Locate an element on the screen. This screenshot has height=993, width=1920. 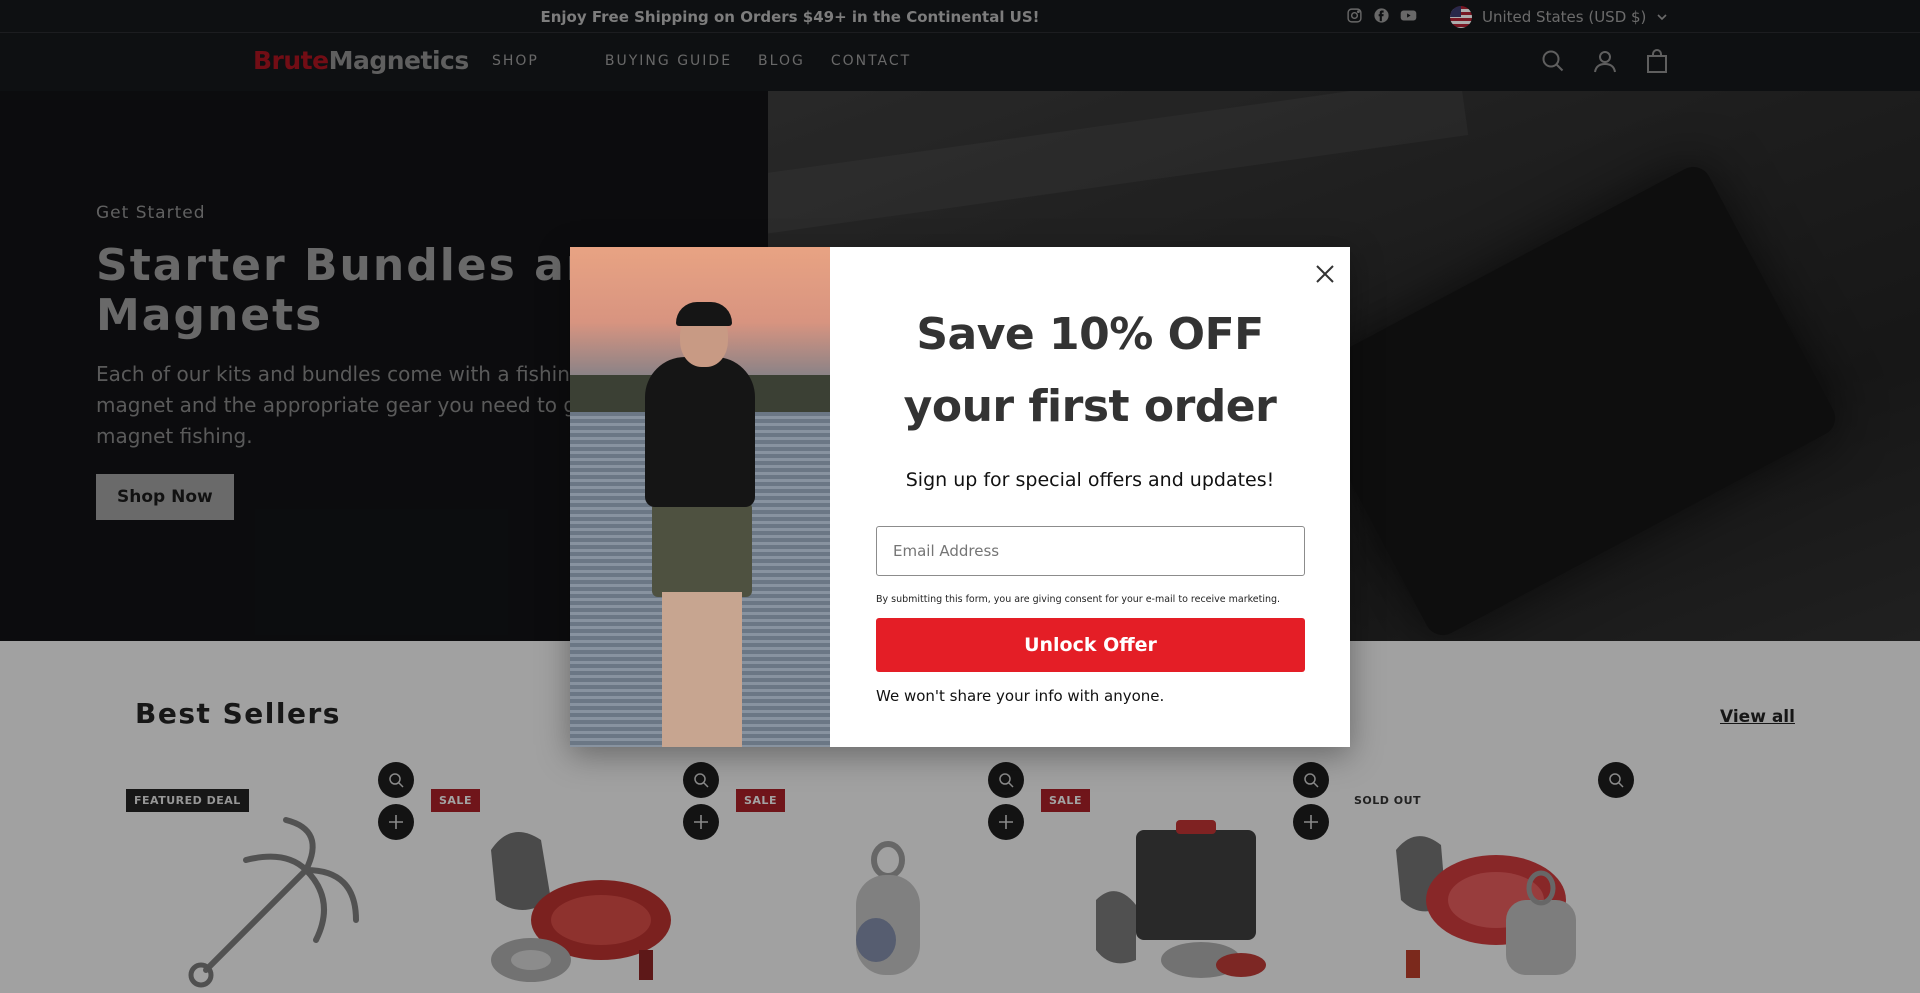
unlock-offer-button: Unlock Offer is located at coordinates (1090, 645).